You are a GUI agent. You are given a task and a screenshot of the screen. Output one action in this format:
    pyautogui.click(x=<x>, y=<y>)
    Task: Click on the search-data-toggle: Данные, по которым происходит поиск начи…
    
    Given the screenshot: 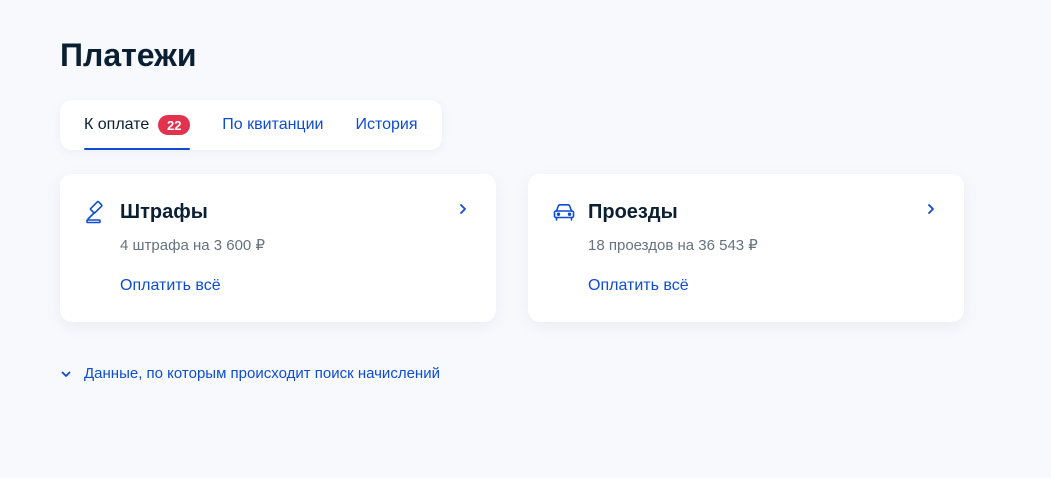 What is the action you would take?
    pyautogui.click(x=250, y=374)
    